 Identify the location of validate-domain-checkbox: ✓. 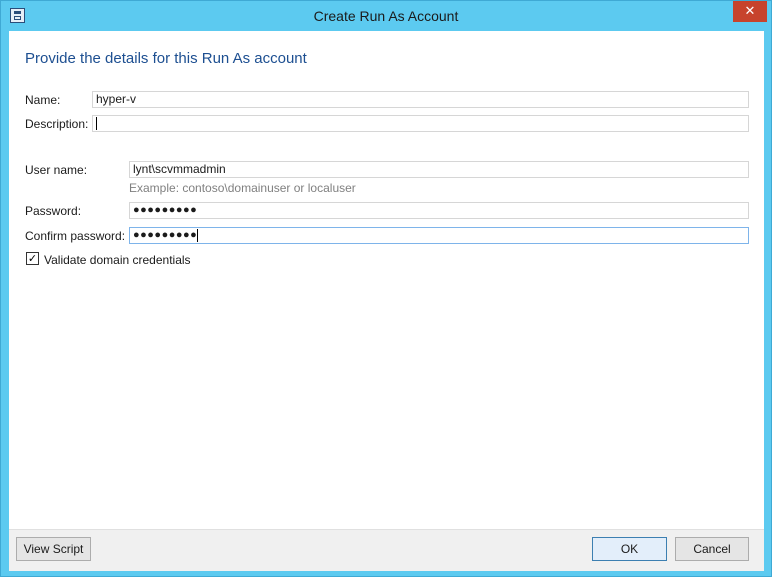
(32, 258).